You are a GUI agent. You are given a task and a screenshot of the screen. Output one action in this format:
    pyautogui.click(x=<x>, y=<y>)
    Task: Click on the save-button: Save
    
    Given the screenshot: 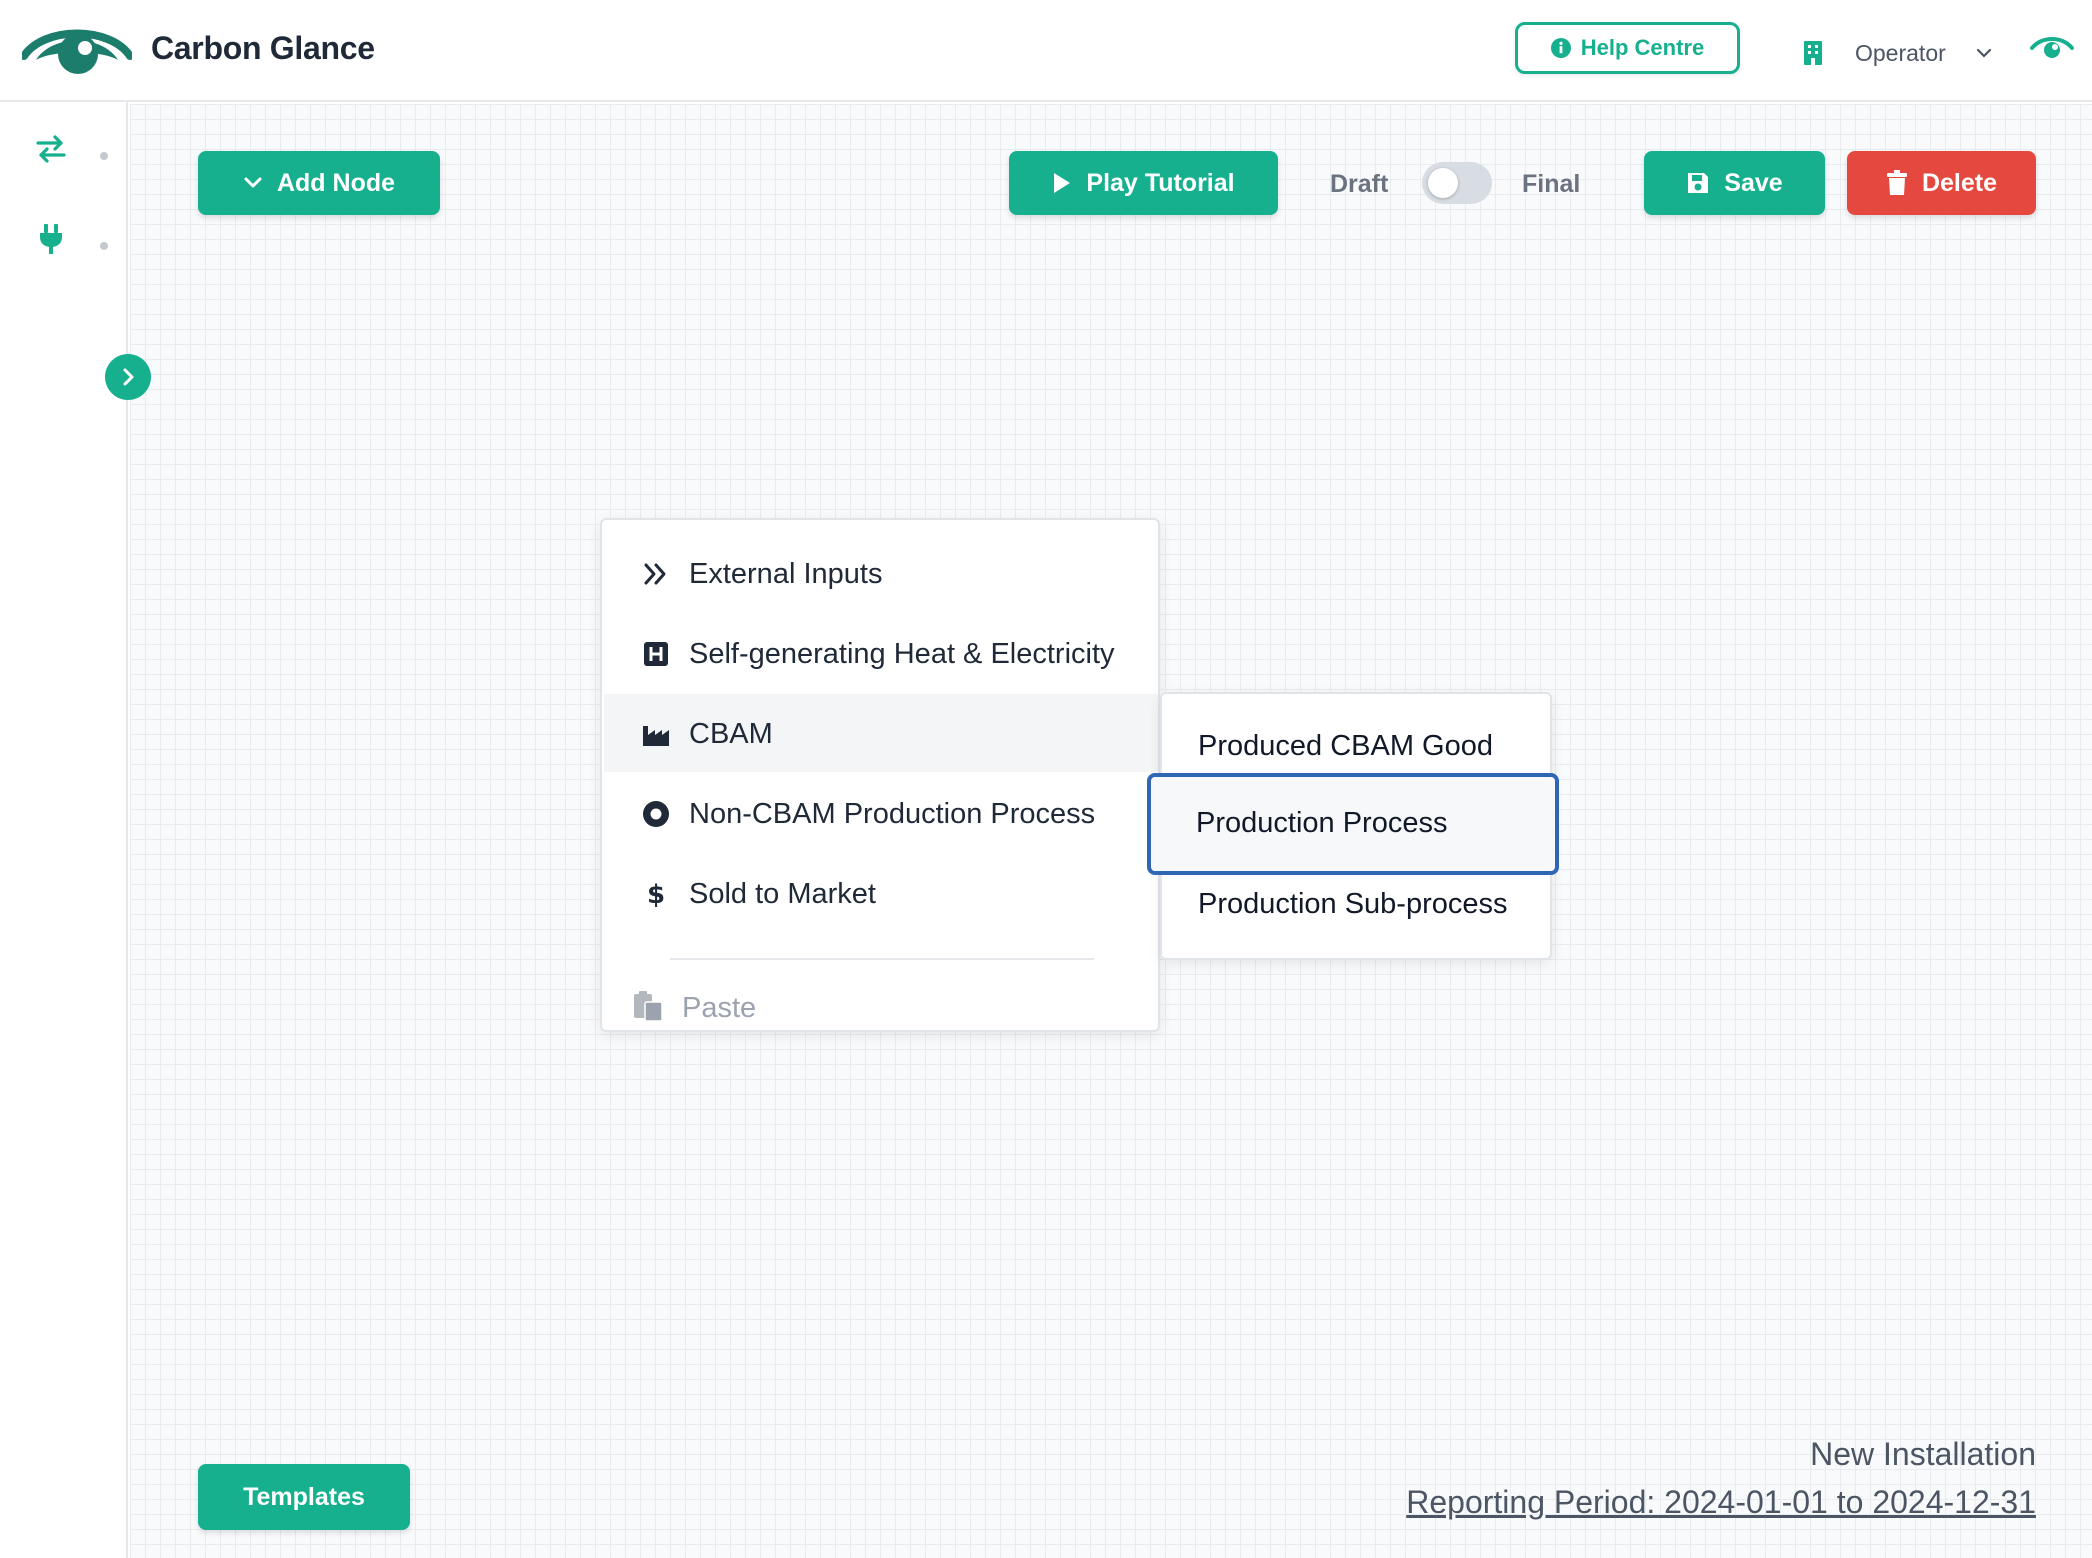 What is the action you would take?
    pyautogui.click(x=1734, y=183)
    